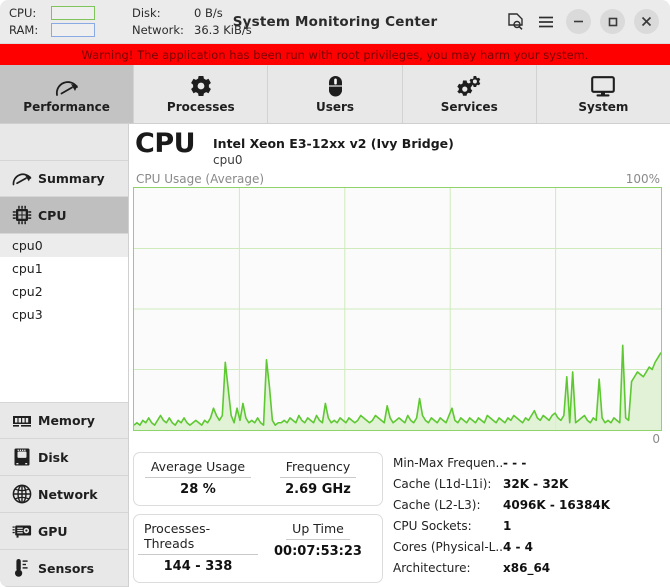 The width and height of the screenshot is (670, 587). What do you see at coordinates (333, 143) in the screenshot?
I see `cpu-model-name: Intel Xeon E3-12xx v2 (Ivy Bridge)` at bounding box center [333, 143].